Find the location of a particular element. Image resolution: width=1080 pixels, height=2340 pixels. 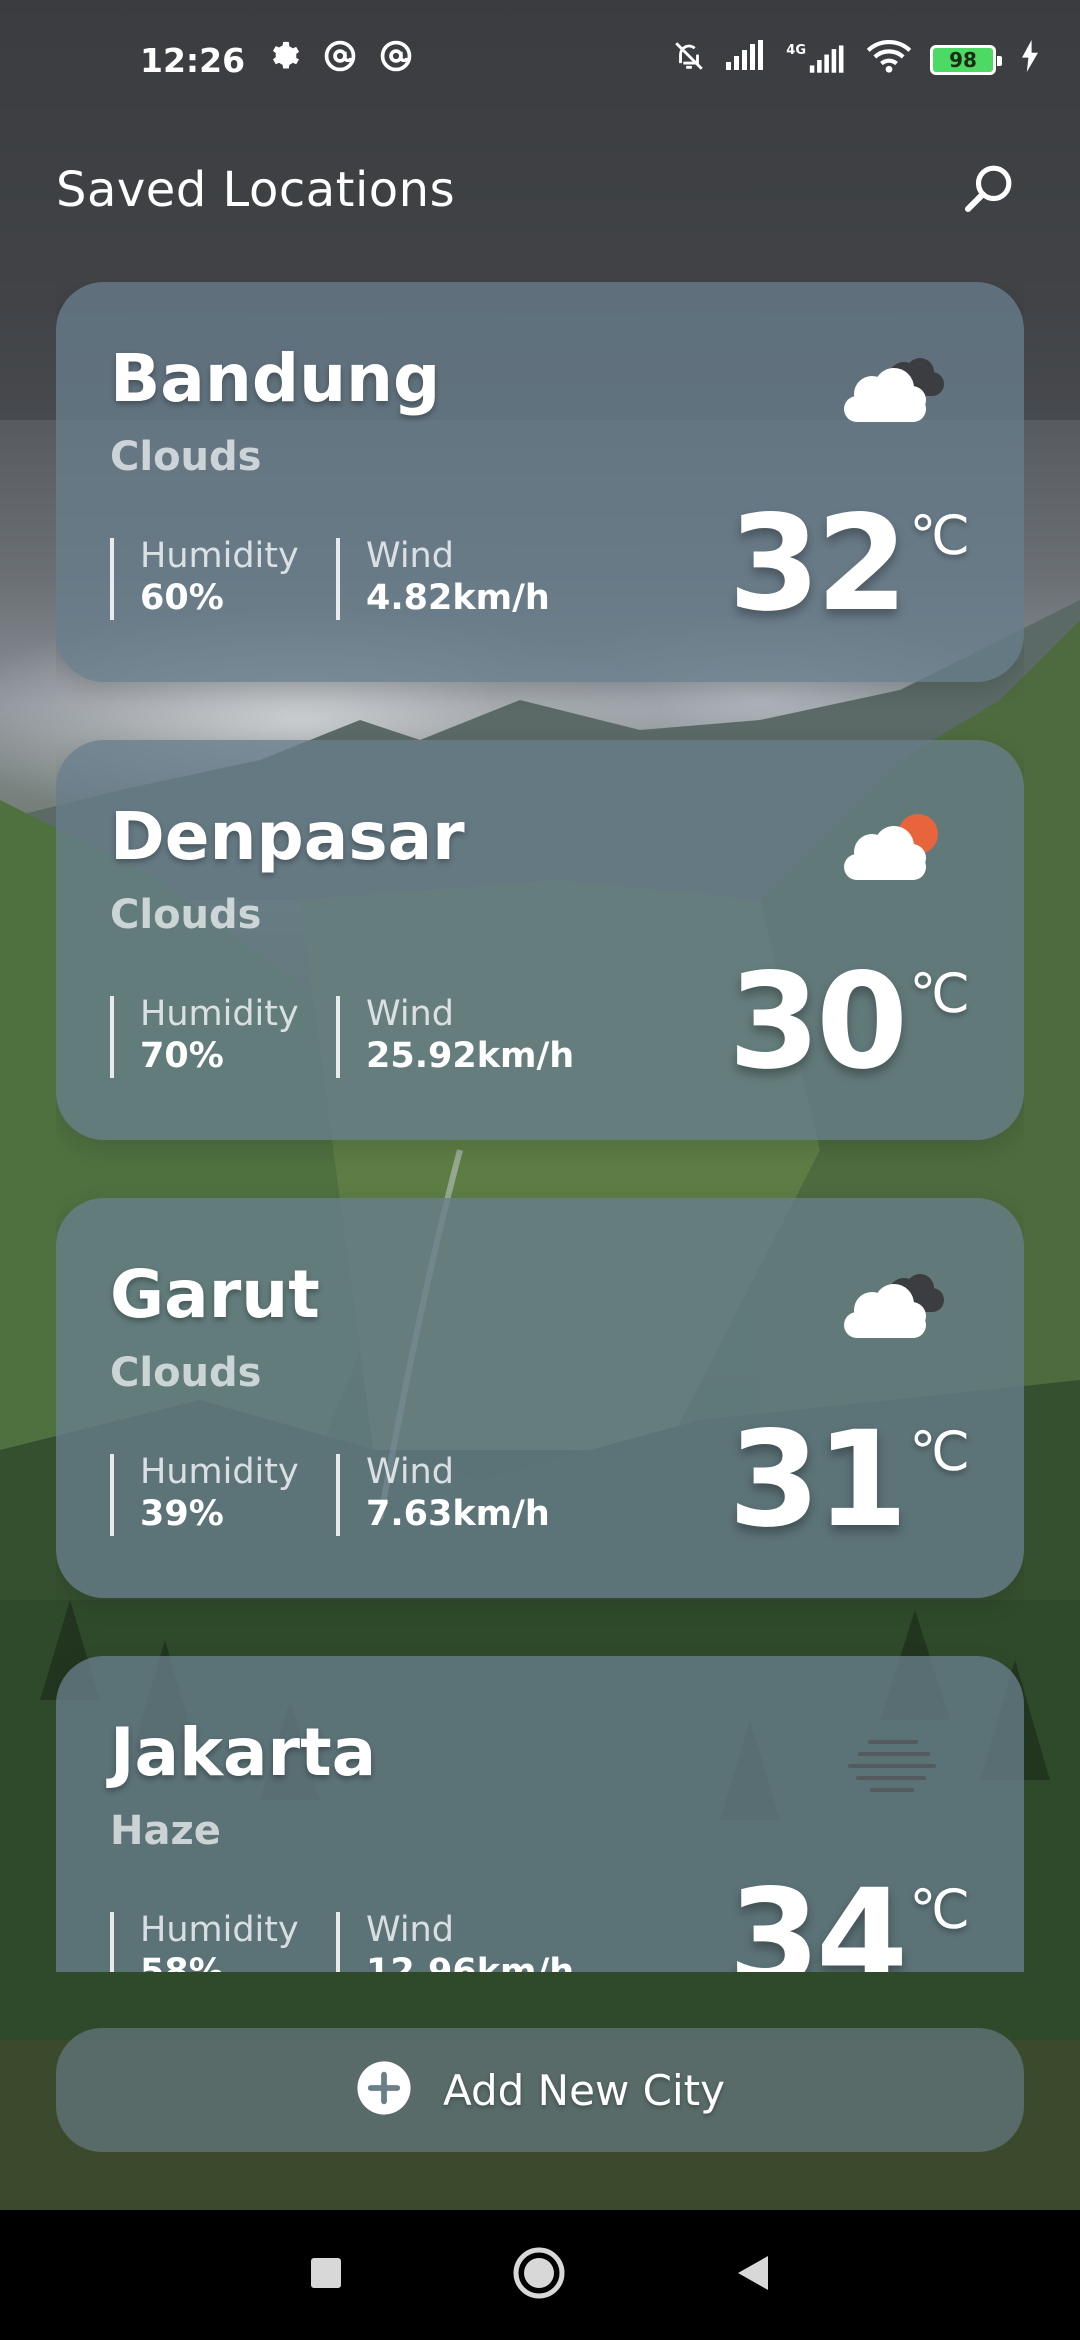

wind-stat: Wind 7.63km/h is located at coordinates (443, 1494).